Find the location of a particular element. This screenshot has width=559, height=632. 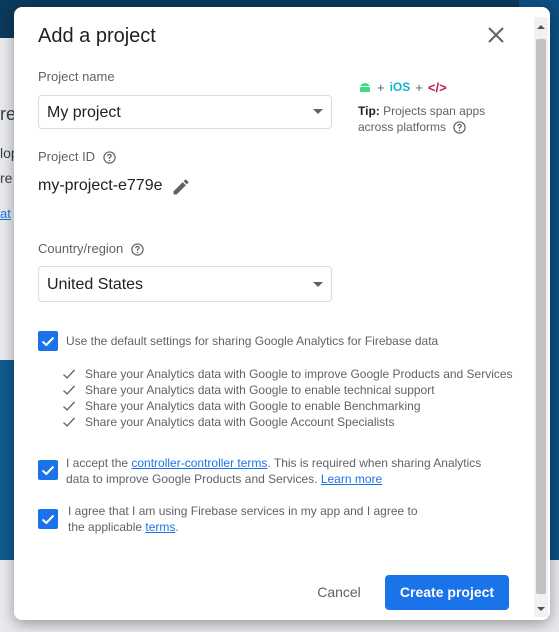

android-icon is located at coordinates (365, 87).